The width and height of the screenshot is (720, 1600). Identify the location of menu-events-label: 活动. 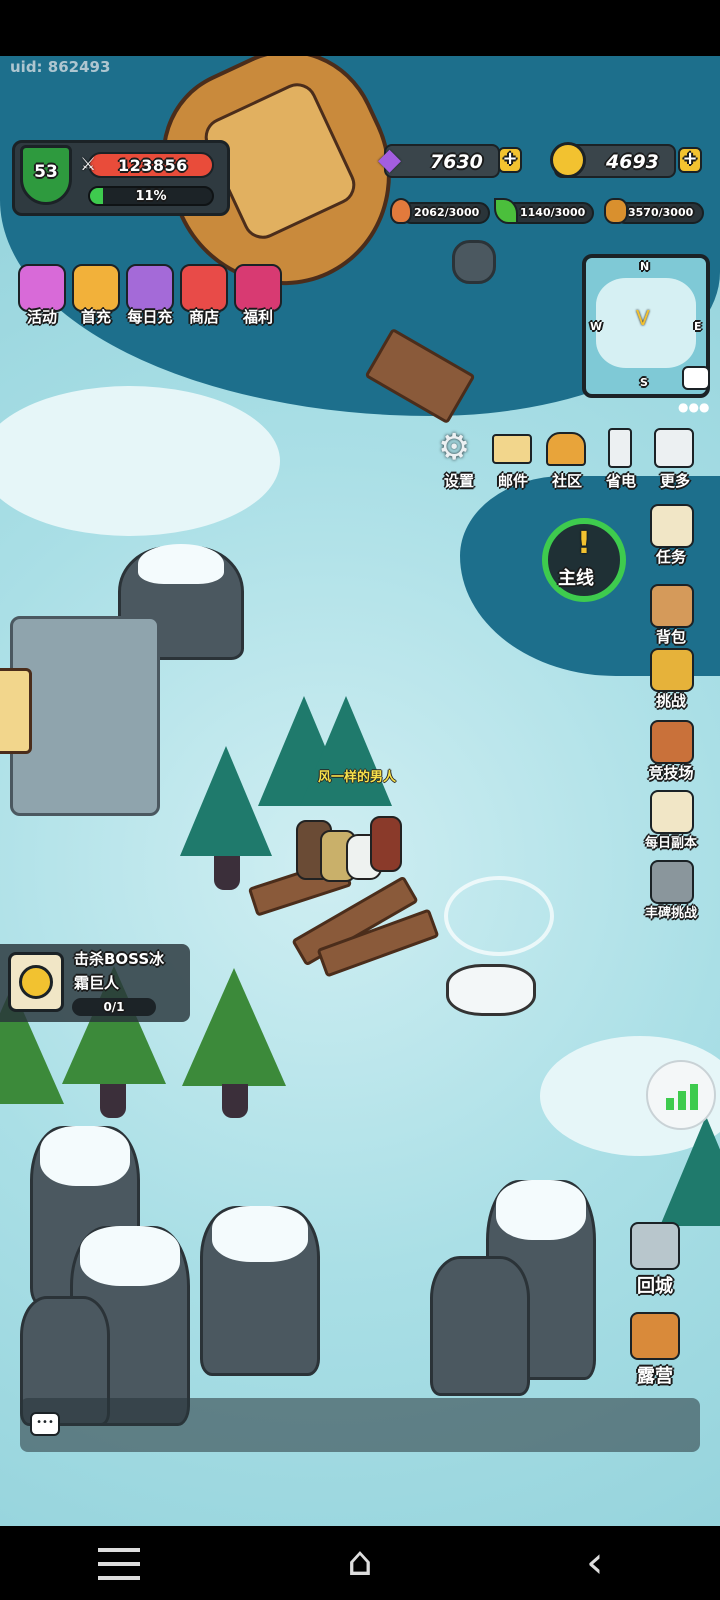
(41, 317).